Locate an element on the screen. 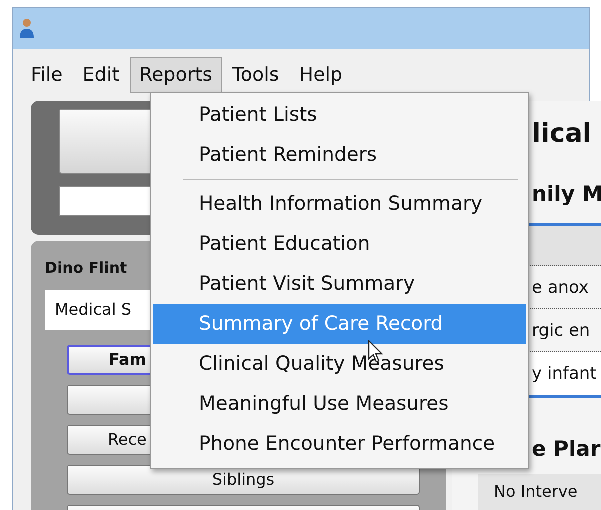 The image size is (601, 510). user-icon is located at coordinates (27, 29).